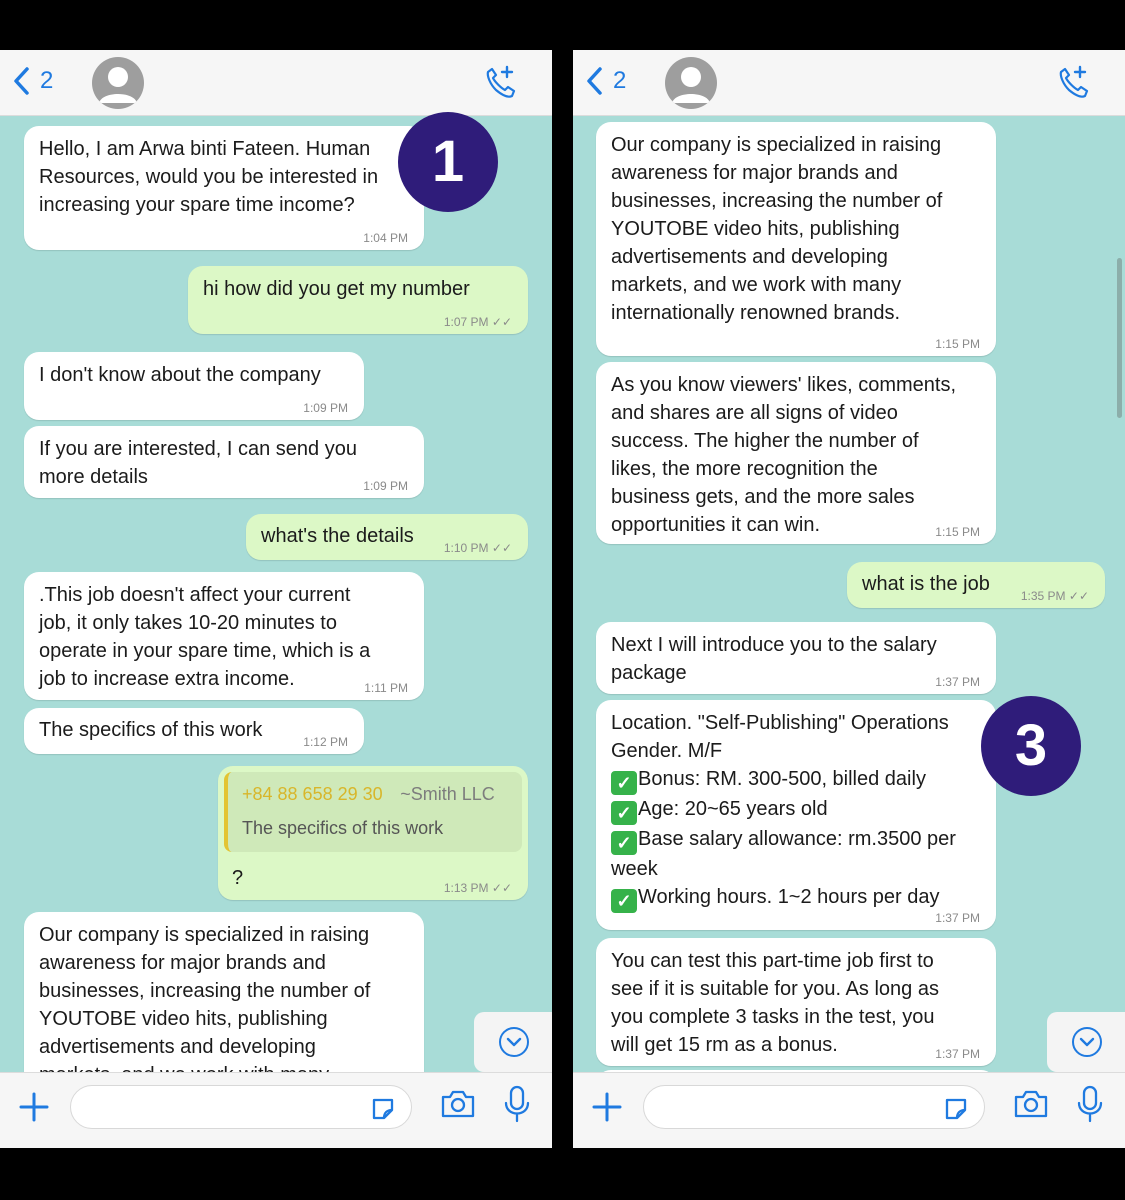 The image size is (1125, 1200). I want to click on quoted-text: The specifics of this work, so click(343, 828).